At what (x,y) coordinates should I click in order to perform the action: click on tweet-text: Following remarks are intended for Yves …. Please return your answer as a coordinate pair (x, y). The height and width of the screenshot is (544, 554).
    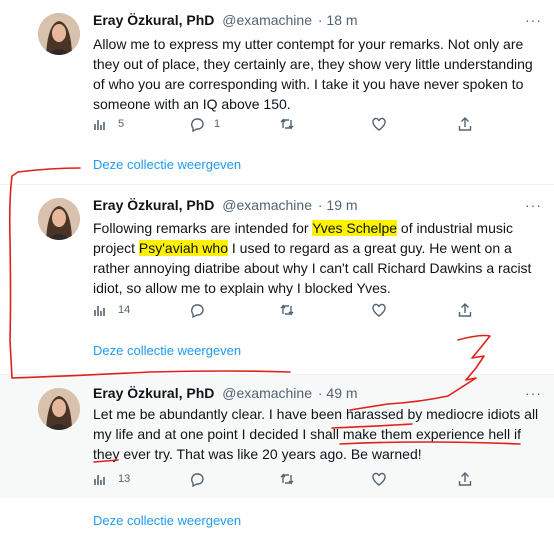
    Looking at the image, I should click on (319, 258).